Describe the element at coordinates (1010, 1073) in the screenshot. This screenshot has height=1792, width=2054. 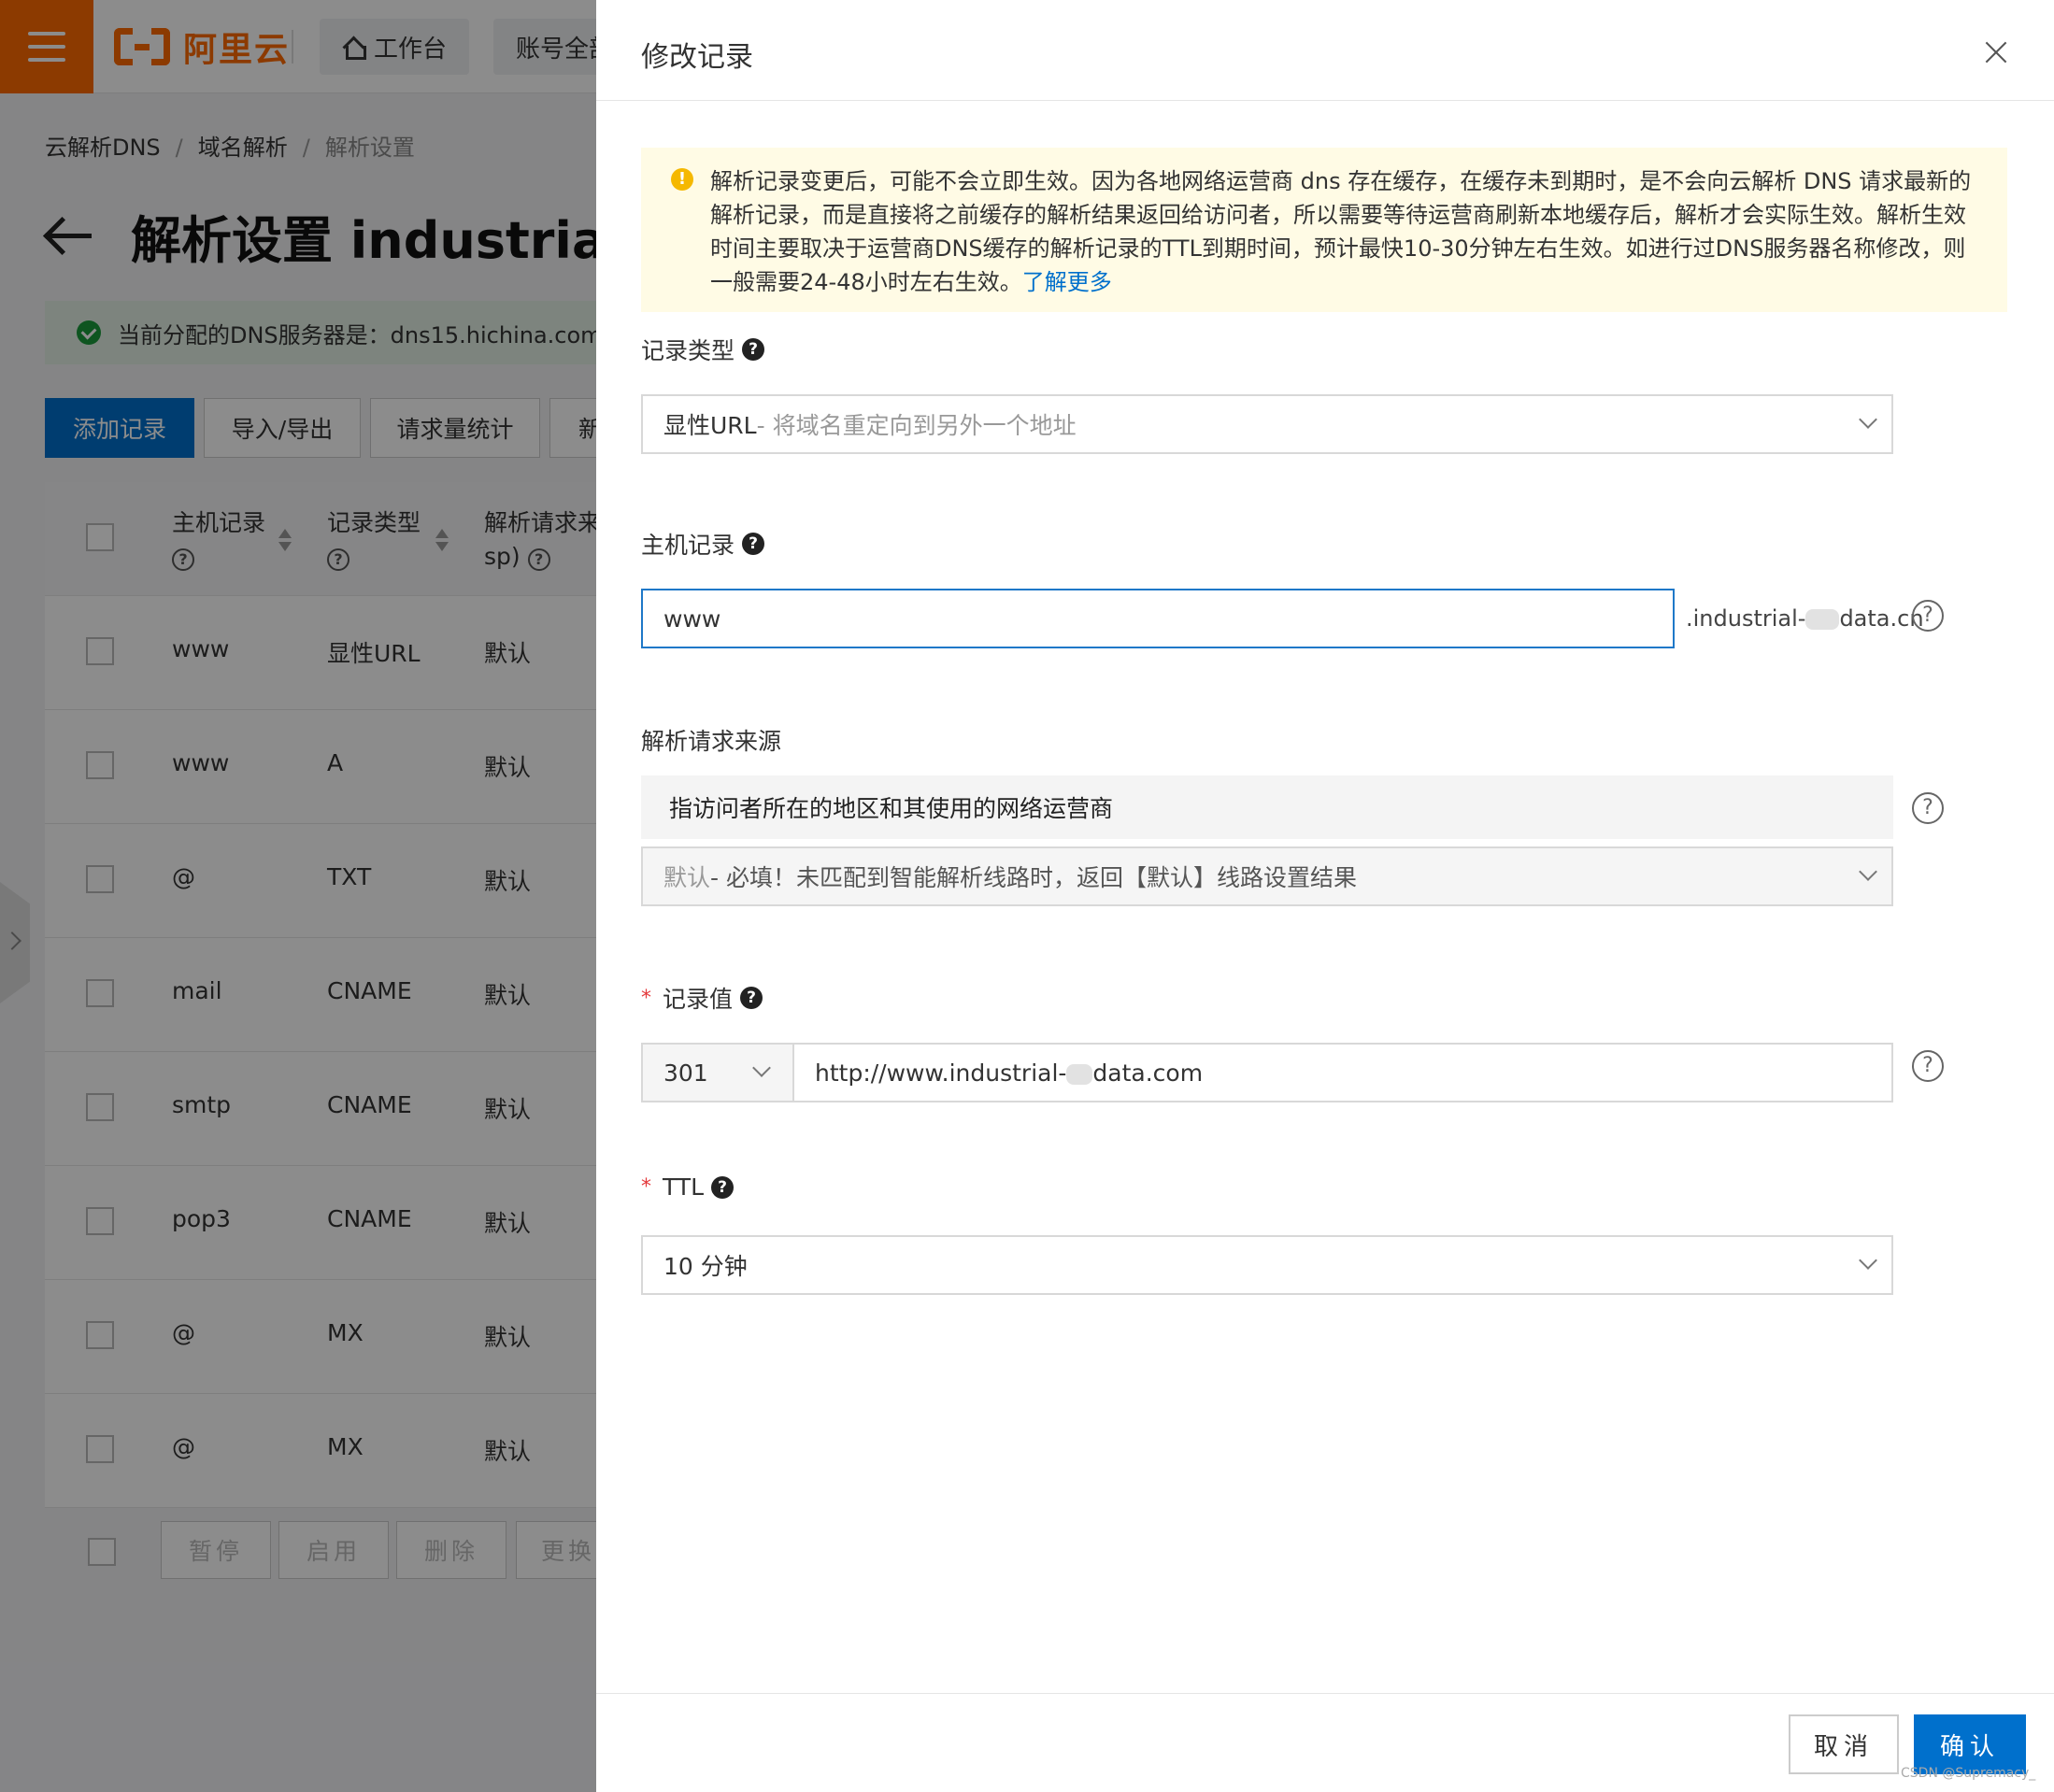
I see `record-value-url: http://www.industrial-data.com` at that location.